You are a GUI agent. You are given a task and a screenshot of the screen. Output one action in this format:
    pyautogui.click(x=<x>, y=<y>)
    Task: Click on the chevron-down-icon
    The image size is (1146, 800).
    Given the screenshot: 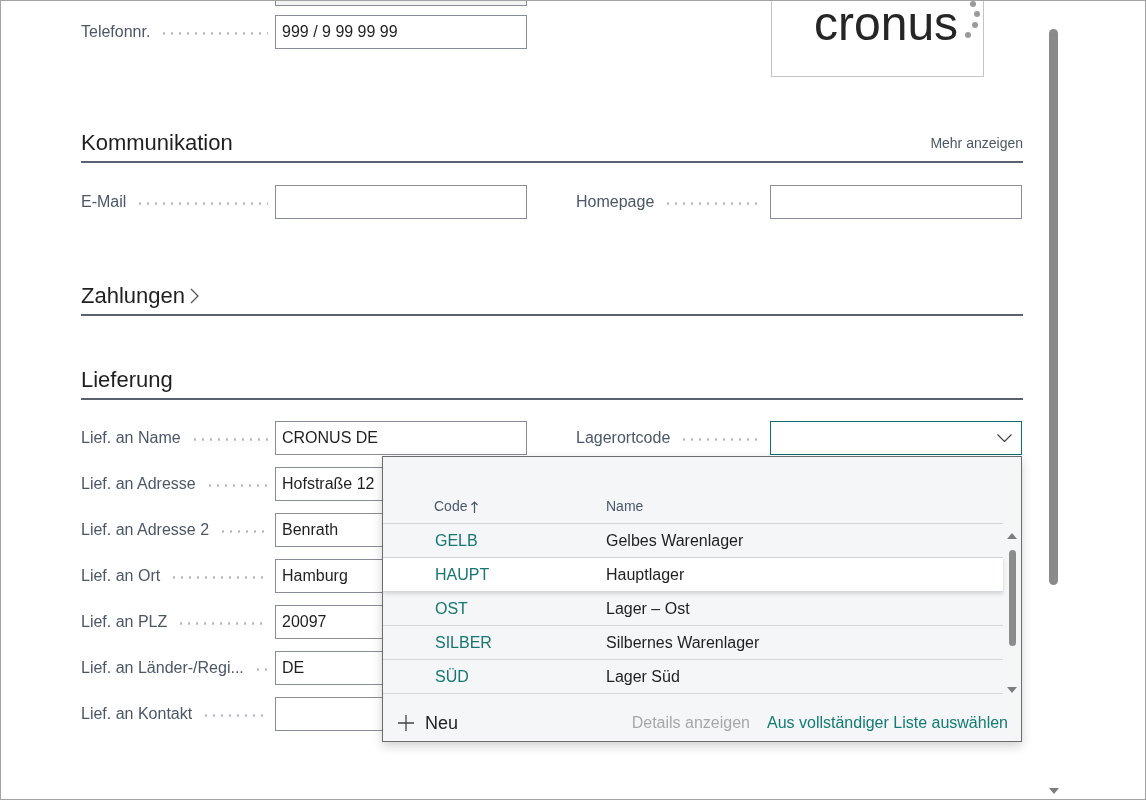 What is the action you would take?
    pyautogui.click(x=1004, y=438)
    